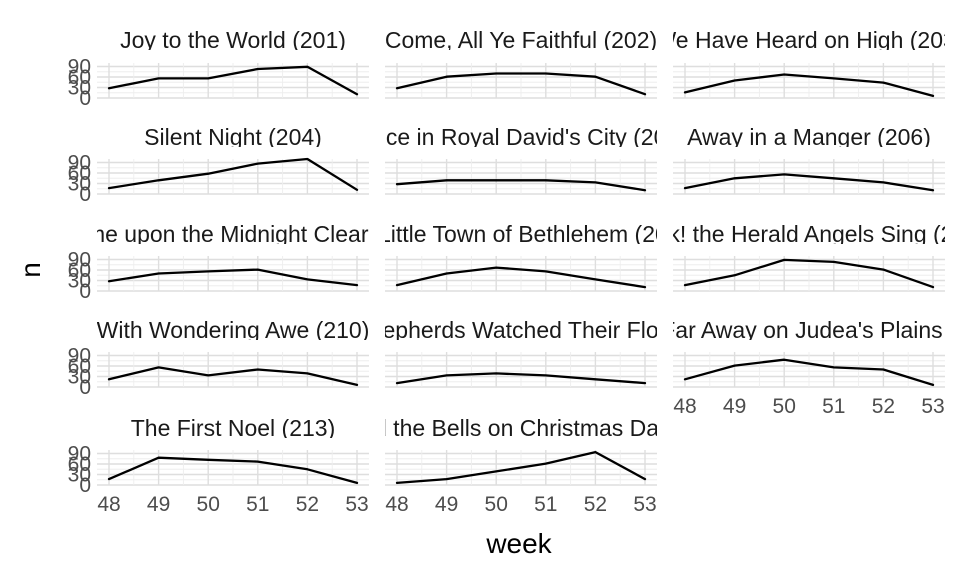 The image size is (960, 576). What do you see at coordinates (233, 40) in the screenshot?
I see `facet-title: Joy to the World (201)` at bounding box center [233, 40].